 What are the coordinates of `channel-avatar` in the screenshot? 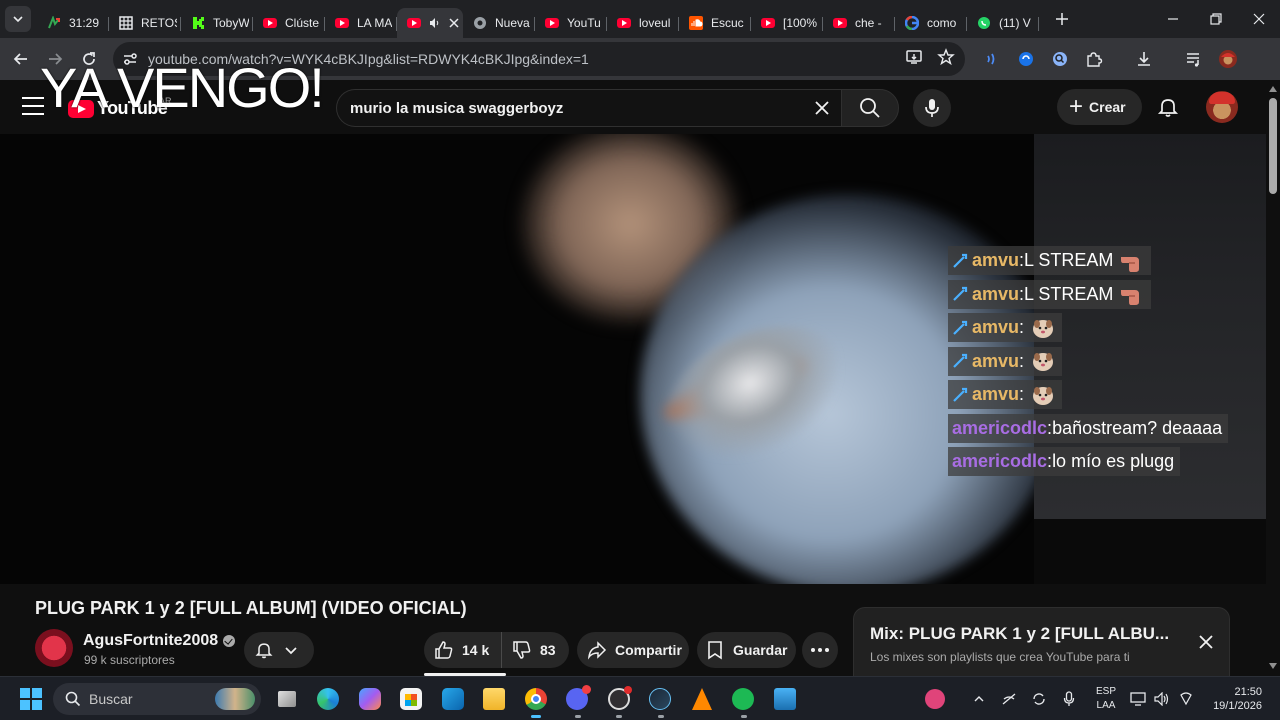 It's located at (54, 648).